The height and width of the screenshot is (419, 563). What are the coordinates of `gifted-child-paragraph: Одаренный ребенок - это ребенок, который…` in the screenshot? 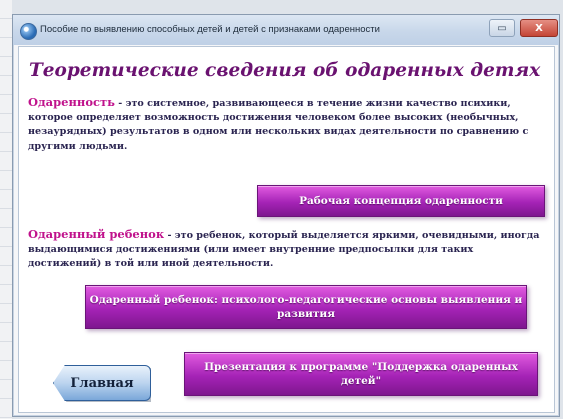 It's located at (288, 249).